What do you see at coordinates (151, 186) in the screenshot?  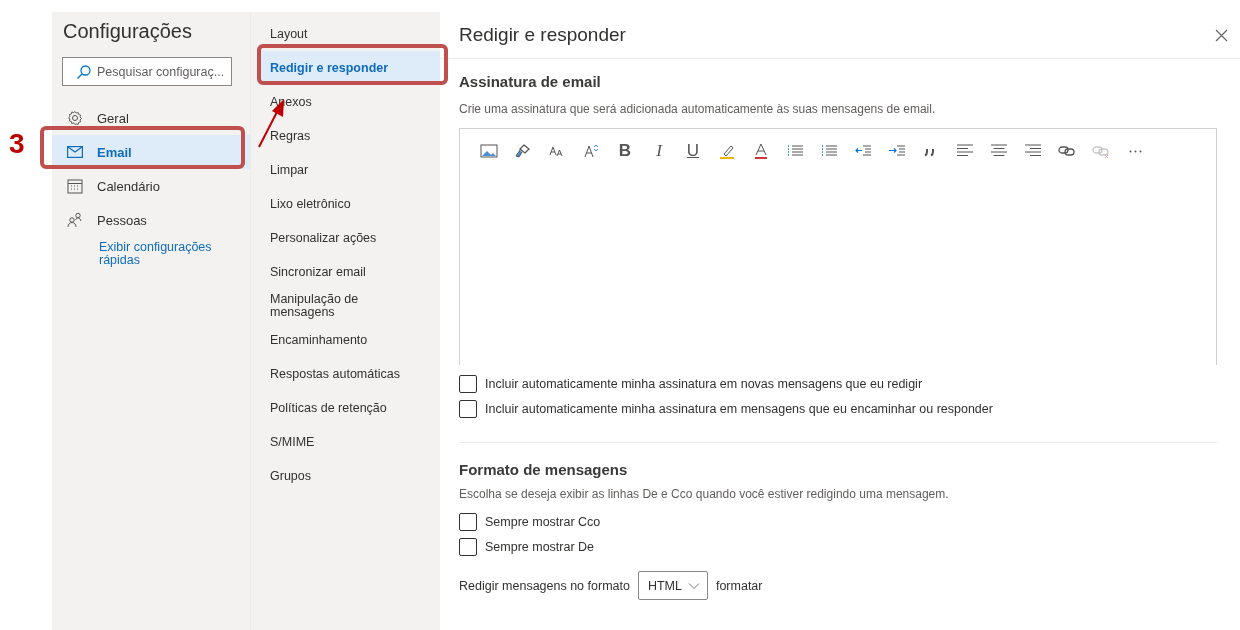 I see `nav-item: Calendário` at bounding box center [151, 186].